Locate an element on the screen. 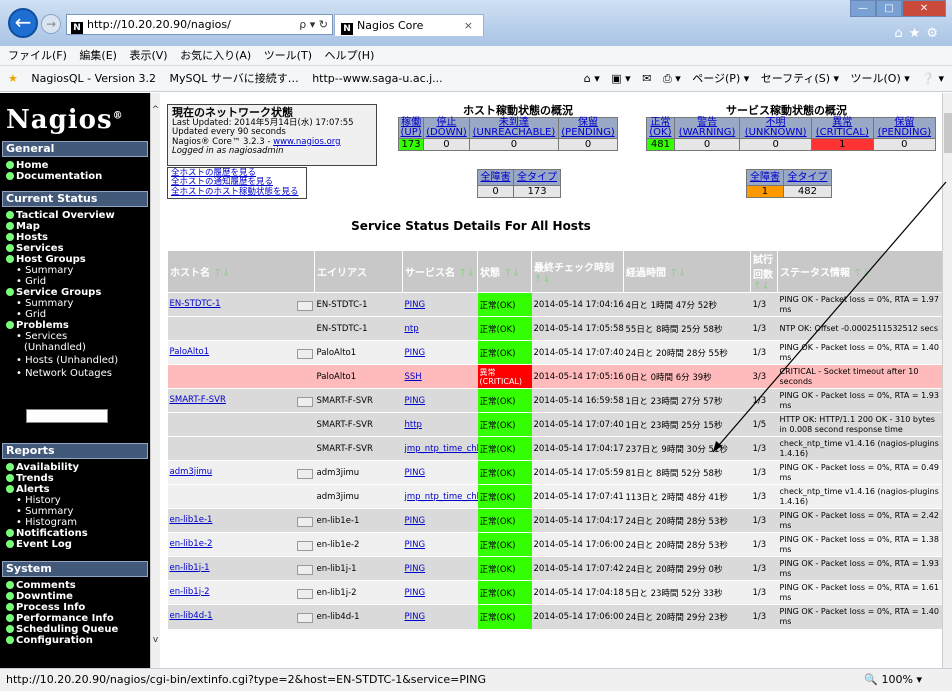 The width and height of the screenshot is (952, 691). nav-home: Home is located at coordinates (27, 165).